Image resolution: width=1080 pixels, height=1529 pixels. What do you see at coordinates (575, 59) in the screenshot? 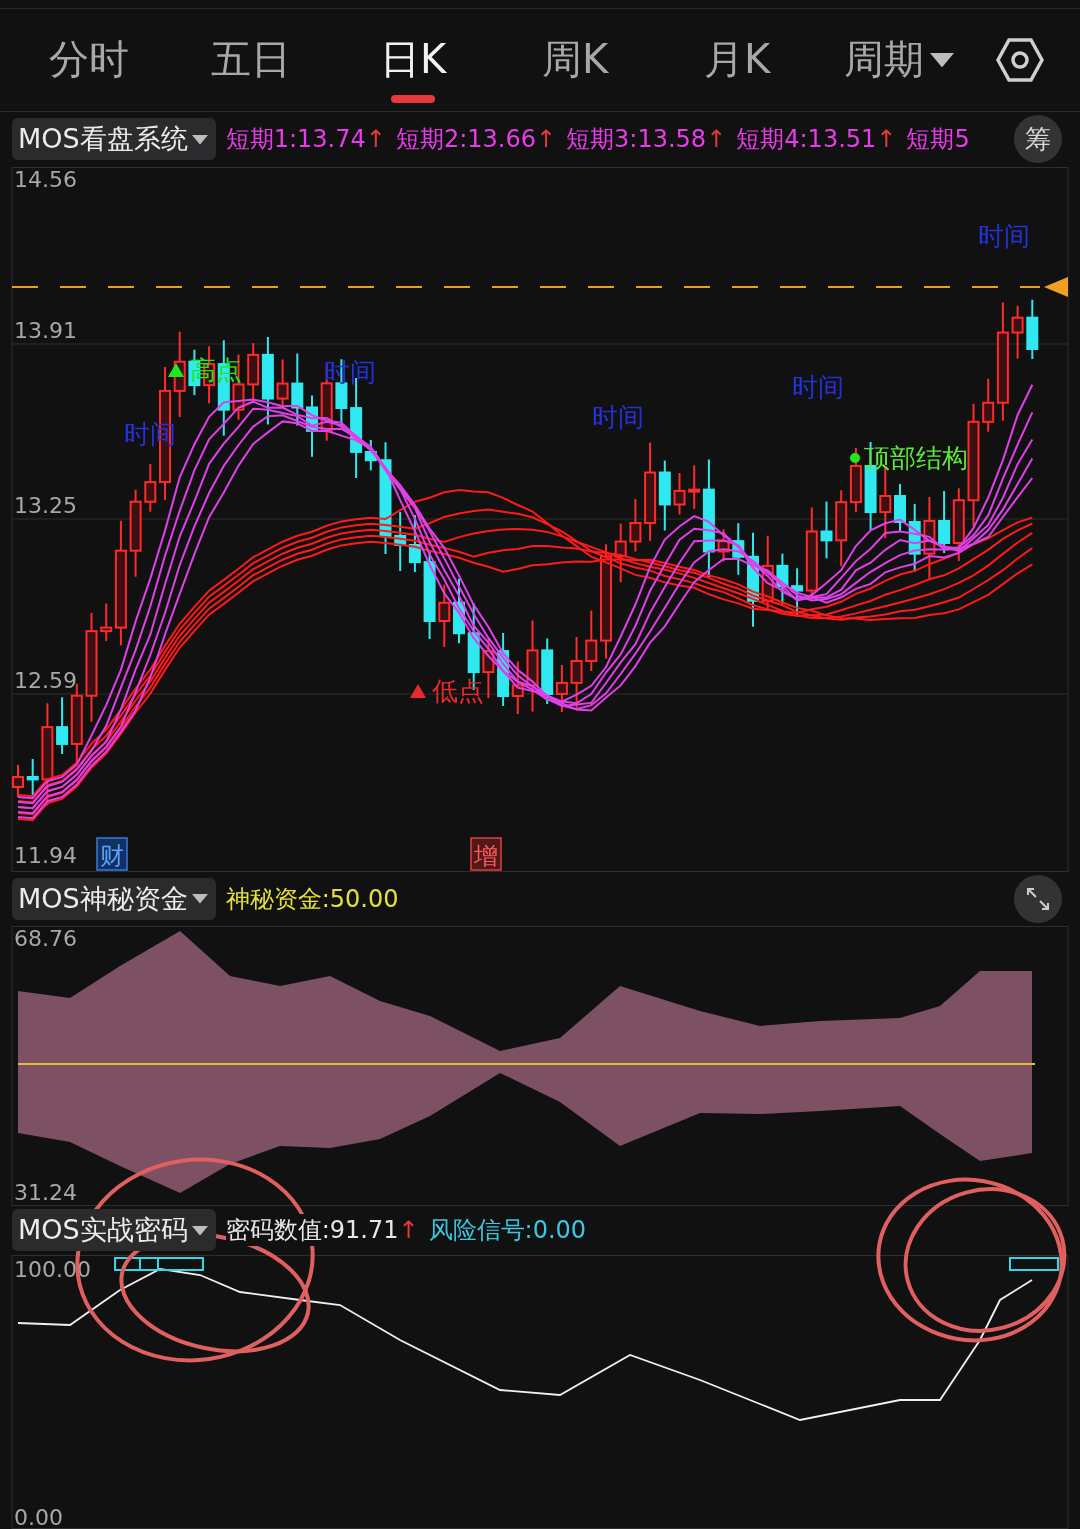
I see `period-tab: 周K` at bounding box center [575, 59].